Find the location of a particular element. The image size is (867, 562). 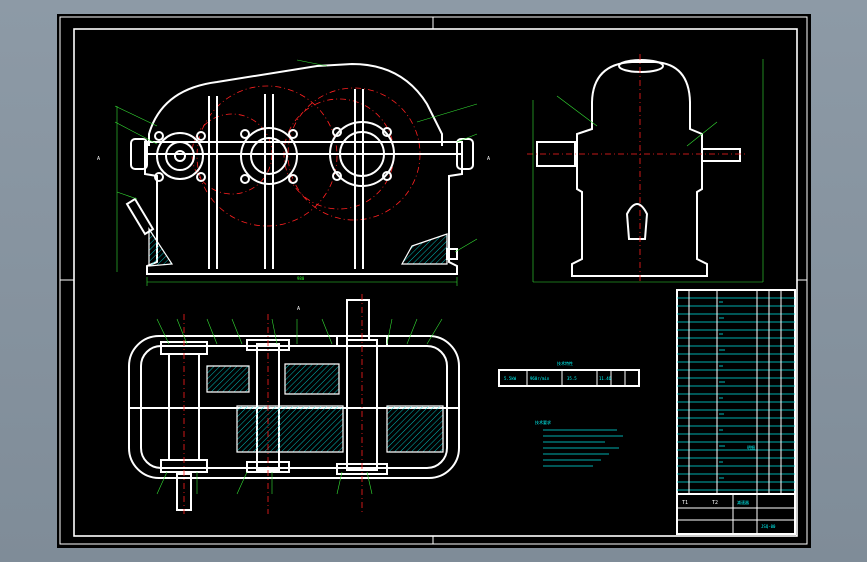

gear-table-c2: 960r/min is located at coordinates (540, 378).